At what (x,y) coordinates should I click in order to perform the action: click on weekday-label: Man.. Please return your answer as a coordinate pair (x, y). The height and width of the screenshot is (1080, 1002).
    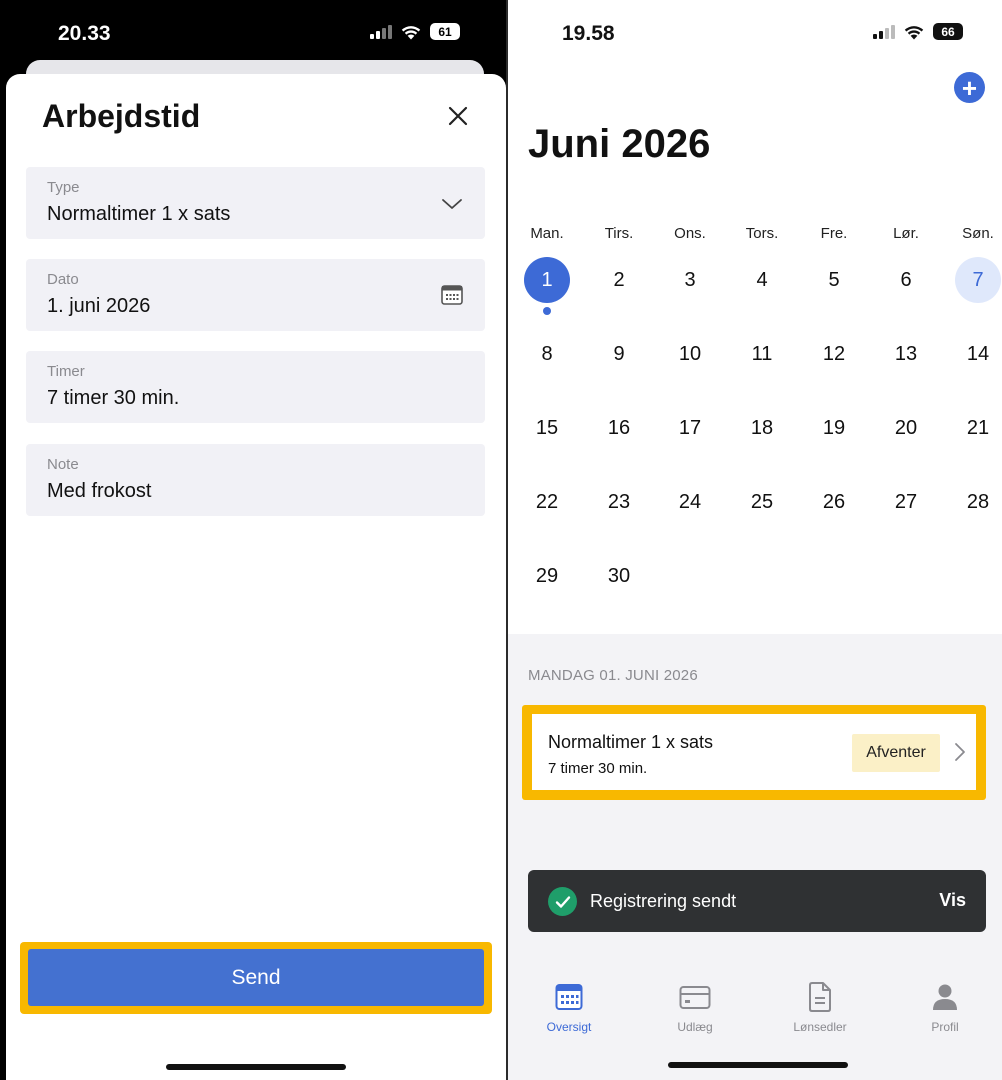
    Looking at the image, I should click on (547, 233).